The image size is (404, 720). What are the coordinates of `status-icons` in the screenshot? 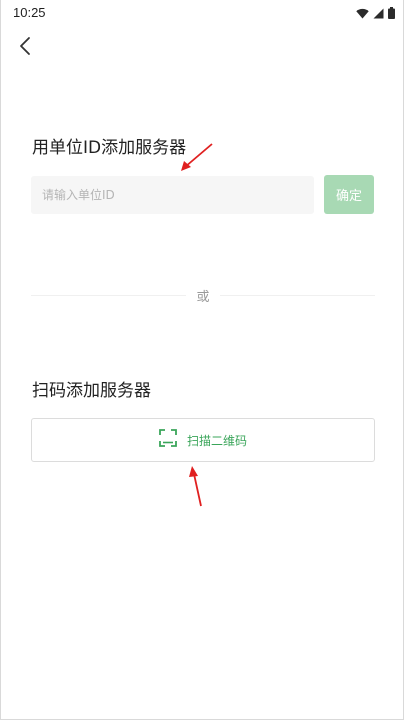 It's located at (375, 13).